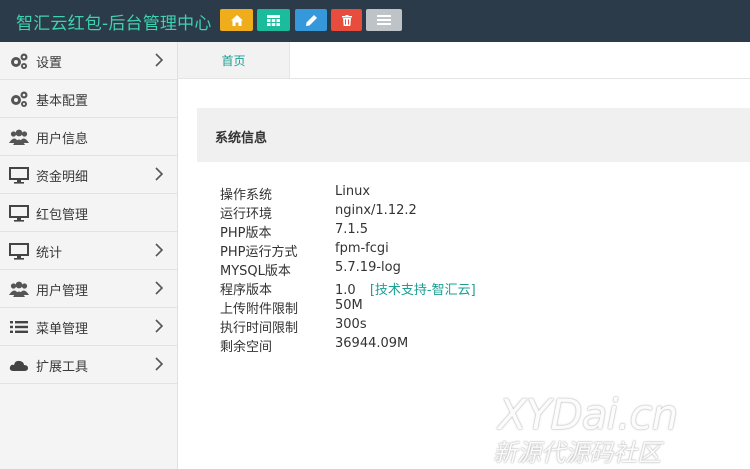 This screenshot has height=469, width=750. What do you see at coordinates (259, 309) in the screenshot?
I see `info-key: 上传附件限制` at bounding box center [259, 309].